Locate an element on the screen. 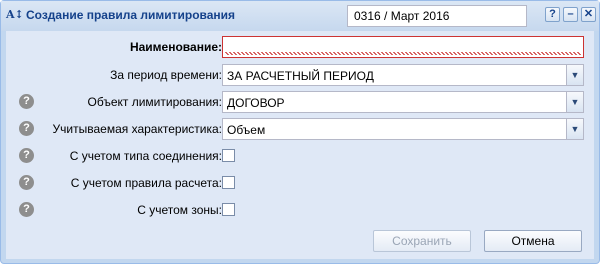 The image size is (600, 264). connection-type-checkbox is located at coordinates (228, 155).